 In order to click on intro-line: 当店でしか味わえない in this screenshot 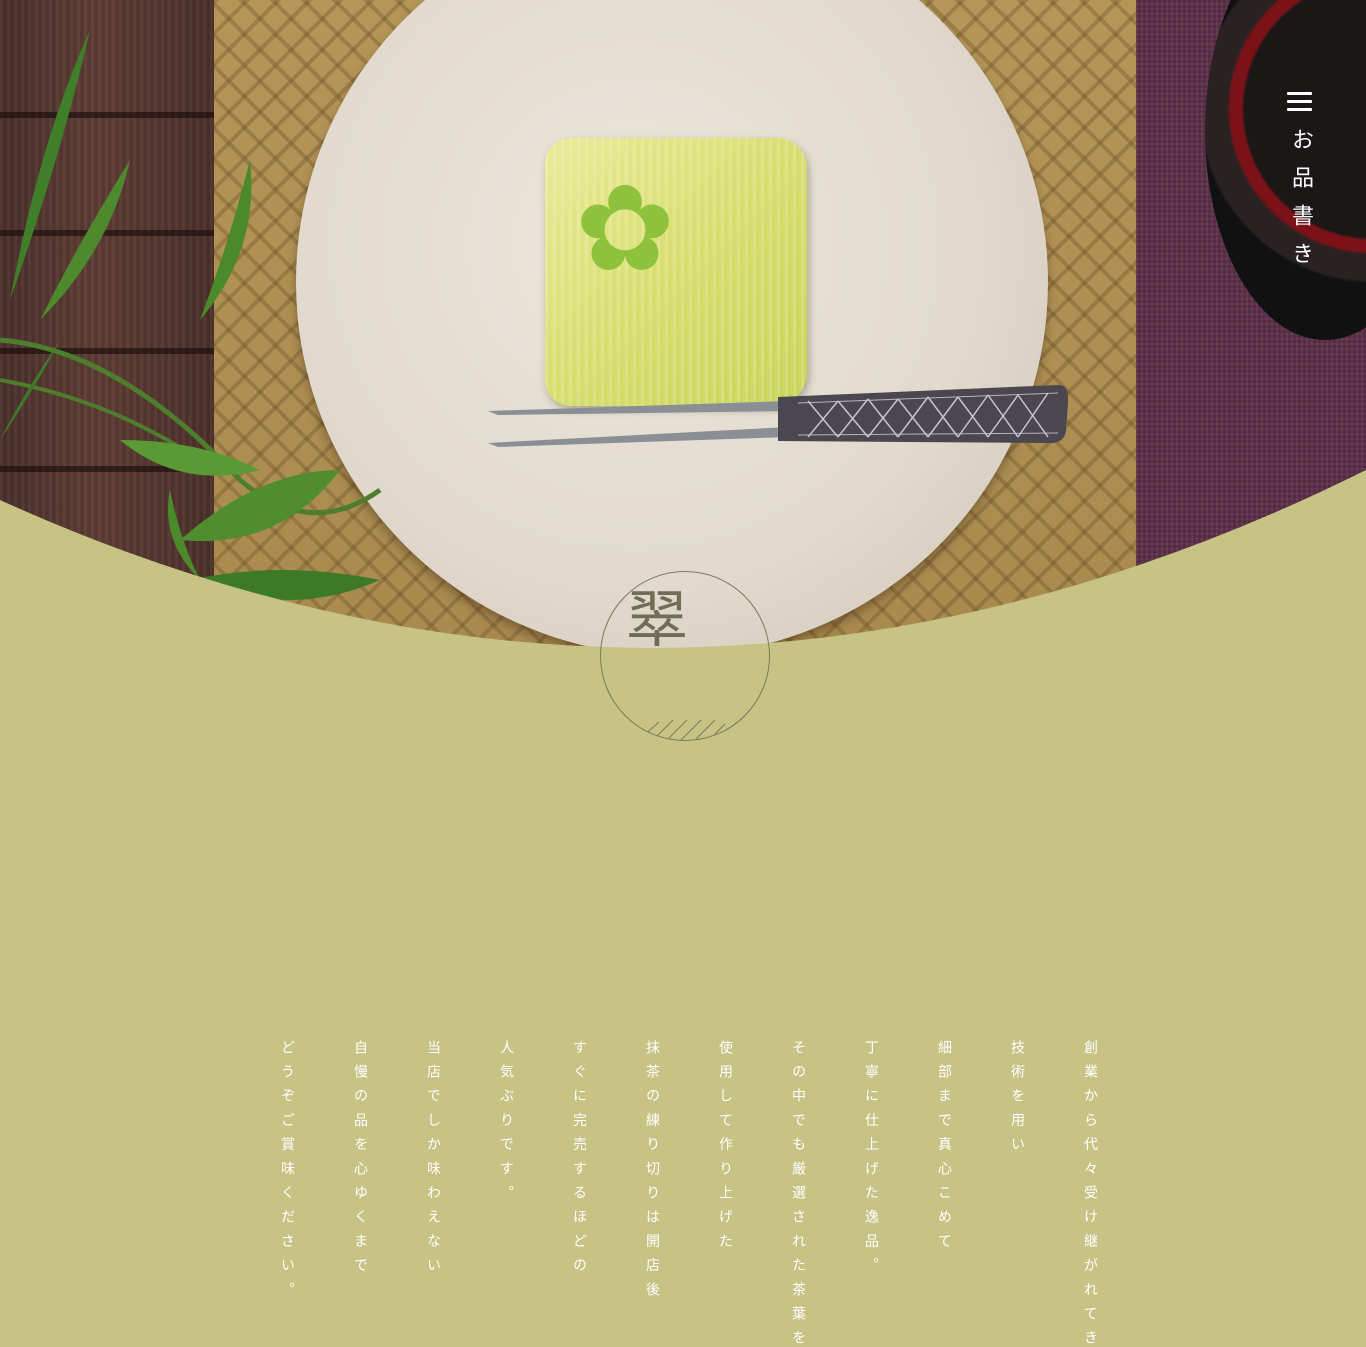, I will do `click(433, 1161)`.